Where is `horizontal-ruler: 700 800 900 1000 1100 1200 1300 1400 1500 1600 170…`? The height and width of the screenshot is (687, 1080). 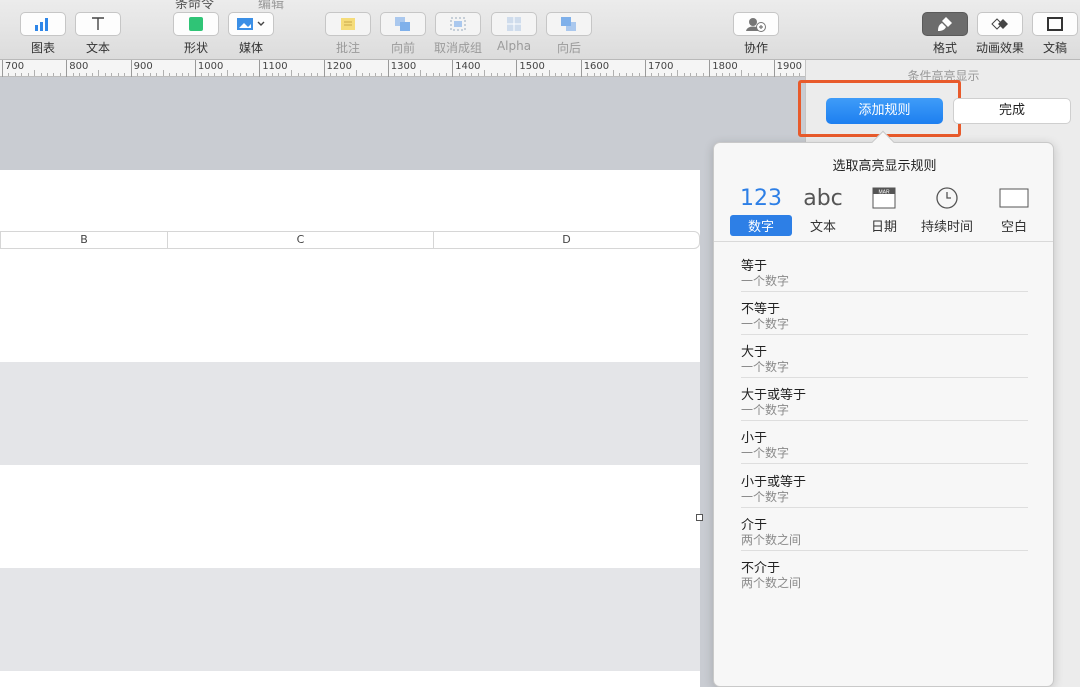 horizontal-ruler: 700 800 900 1000 1100 1200 1300 1400 1500 1600 170… is located at coordinates (416, 68).